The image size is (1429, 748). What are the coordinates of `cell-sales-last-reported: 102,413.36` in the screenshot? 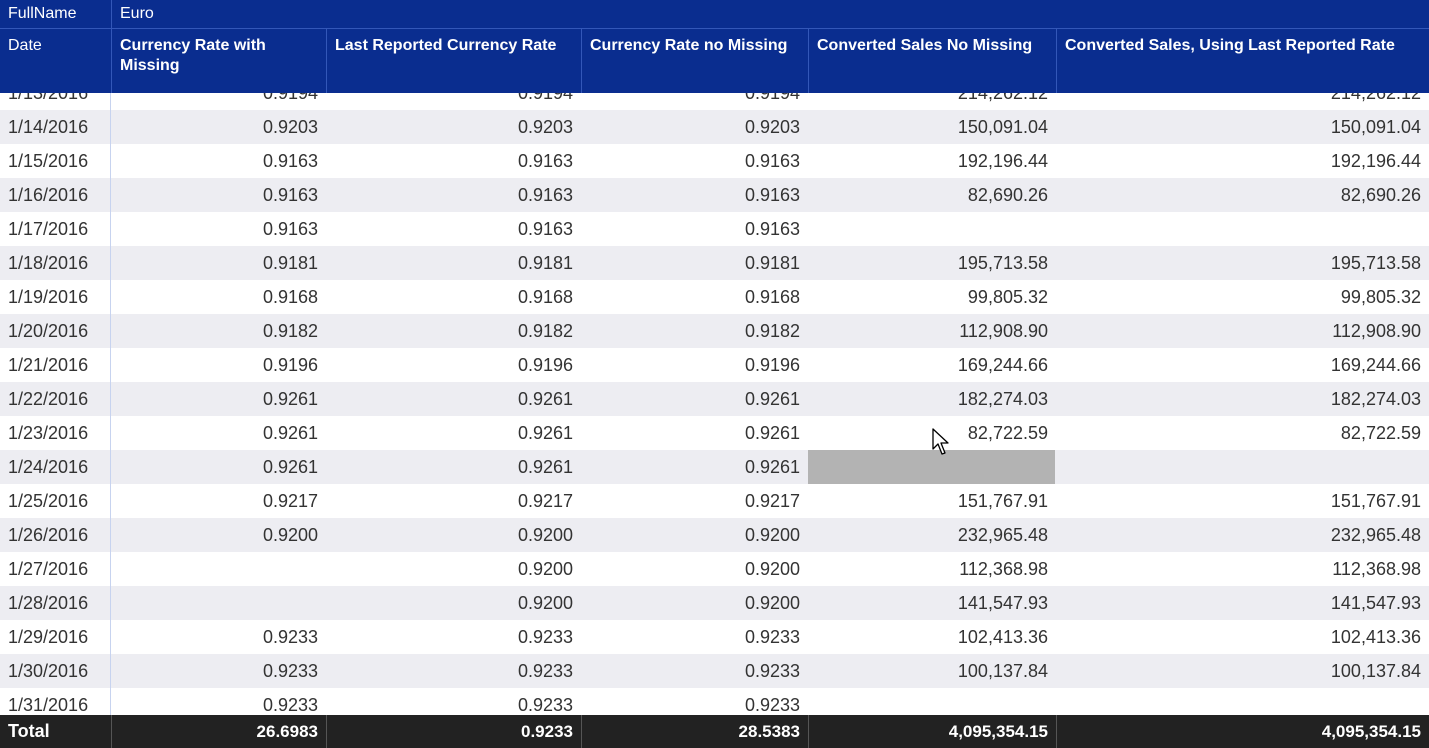 It's located at (1375, 637).